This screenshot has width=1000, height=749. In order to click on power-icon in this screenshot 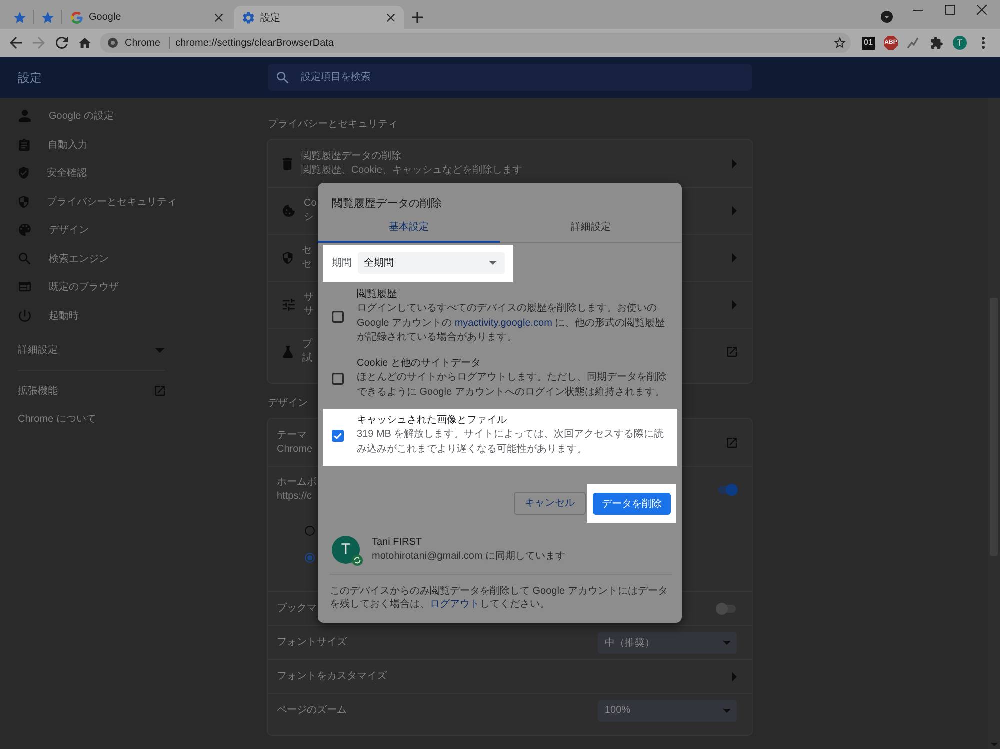, I will do `click(25, 316)`.